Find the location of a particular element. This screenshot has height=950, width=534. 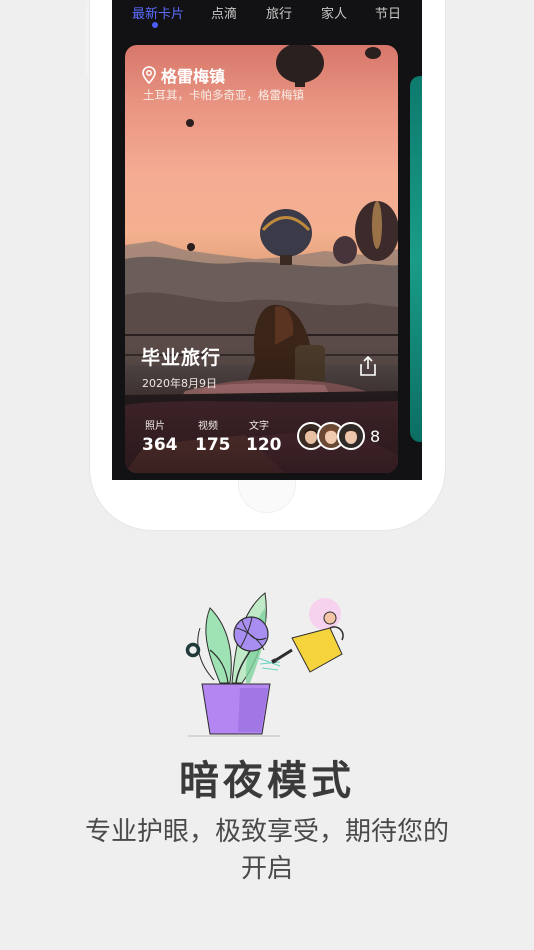

feature-description: 专业护眼，极致享受，期待您的开启 is located at coordinates (266, 850).